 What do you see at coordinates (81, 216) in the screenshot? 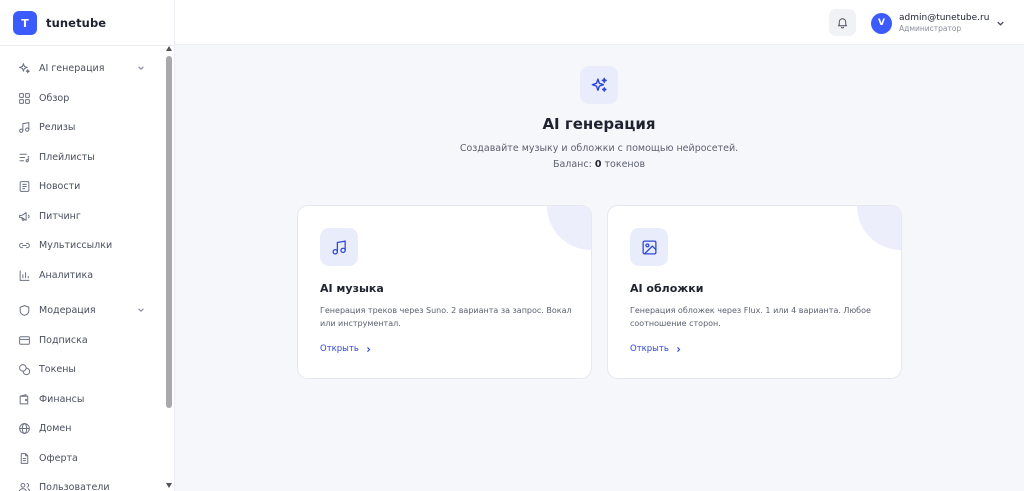
I see `sidebar-item-pitching: Питчинг` at bounding box center [81, 216].